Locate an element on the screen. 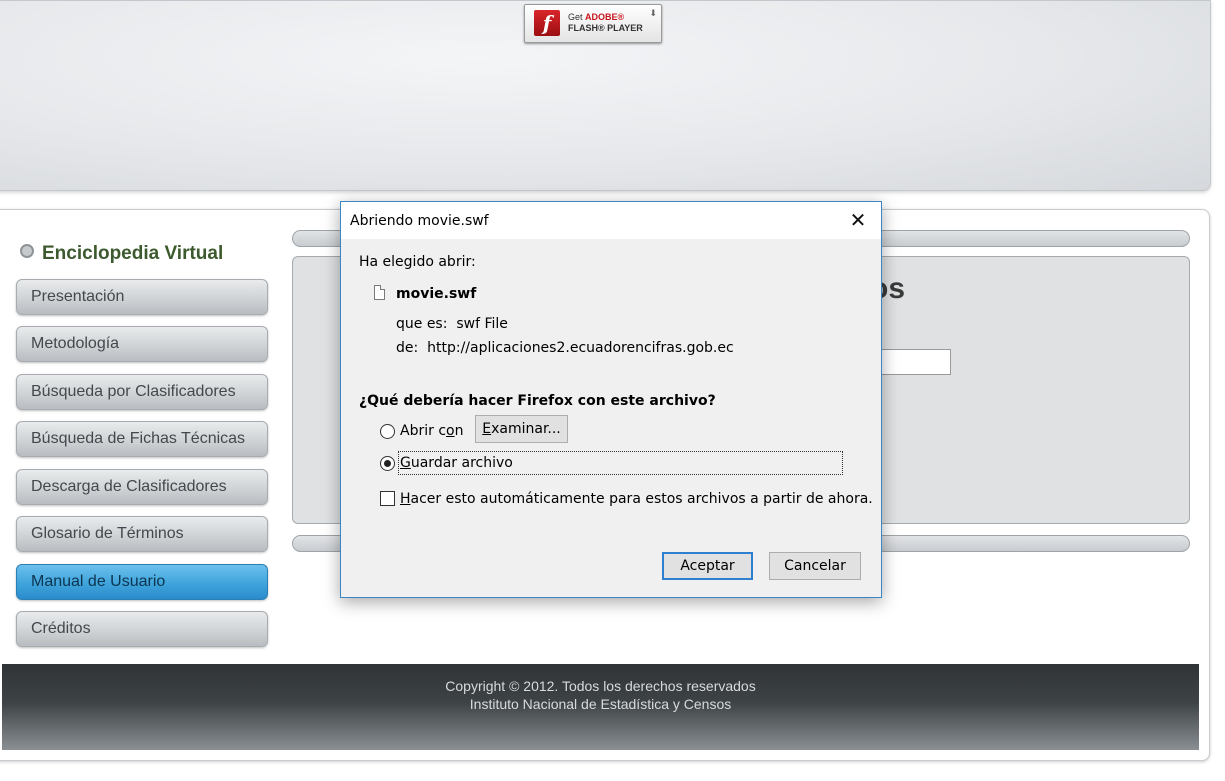 The image size is (1225, 781). sidebar-item-creditos: Créditos is located at coordinates (142, 629).